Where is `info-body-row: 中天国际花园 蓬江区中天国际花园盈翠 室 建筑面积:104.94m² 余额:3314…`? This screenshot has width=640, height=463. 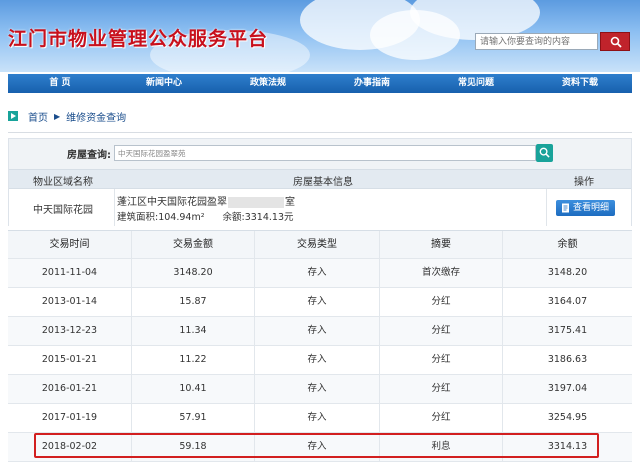 info-body-row: 中天国际花园 蓬江区中天国际花园盈翠 室 建筑面积:104.94m² 余额:3314… is located at coordinates (320, 207).